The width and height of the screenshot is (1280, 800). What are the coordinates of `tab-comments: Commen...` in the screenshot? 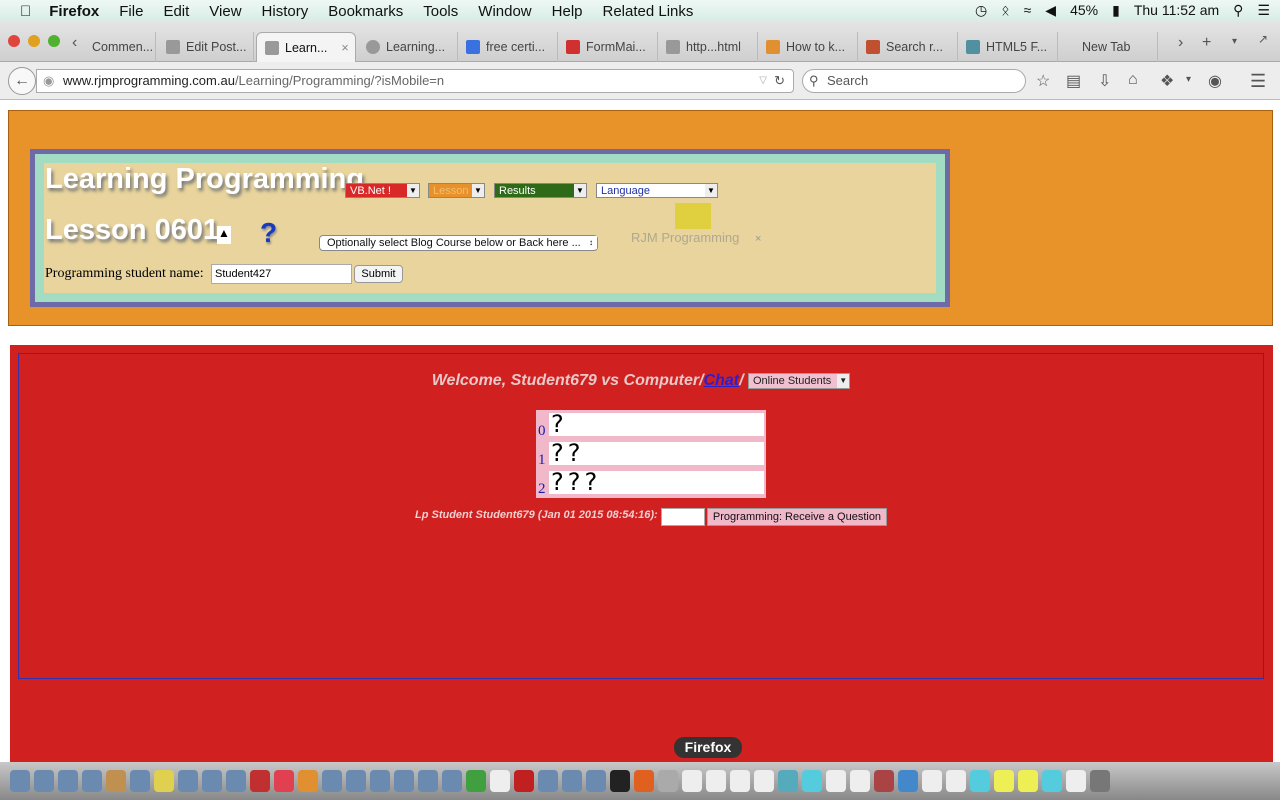 It's located at (120, 47).